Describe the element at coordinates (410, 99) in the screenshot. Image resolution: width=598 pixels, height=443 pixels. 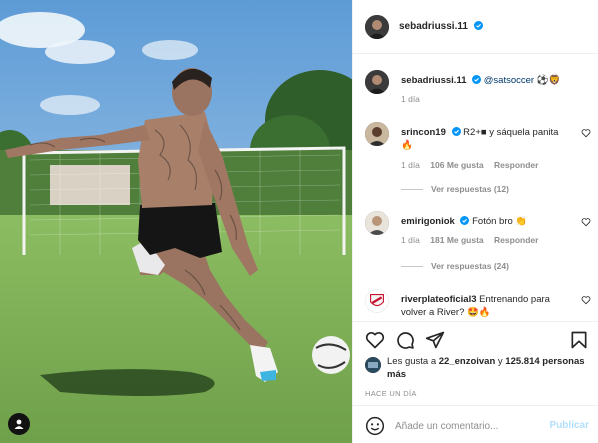
I see `caption-time: 1 día` at that location.